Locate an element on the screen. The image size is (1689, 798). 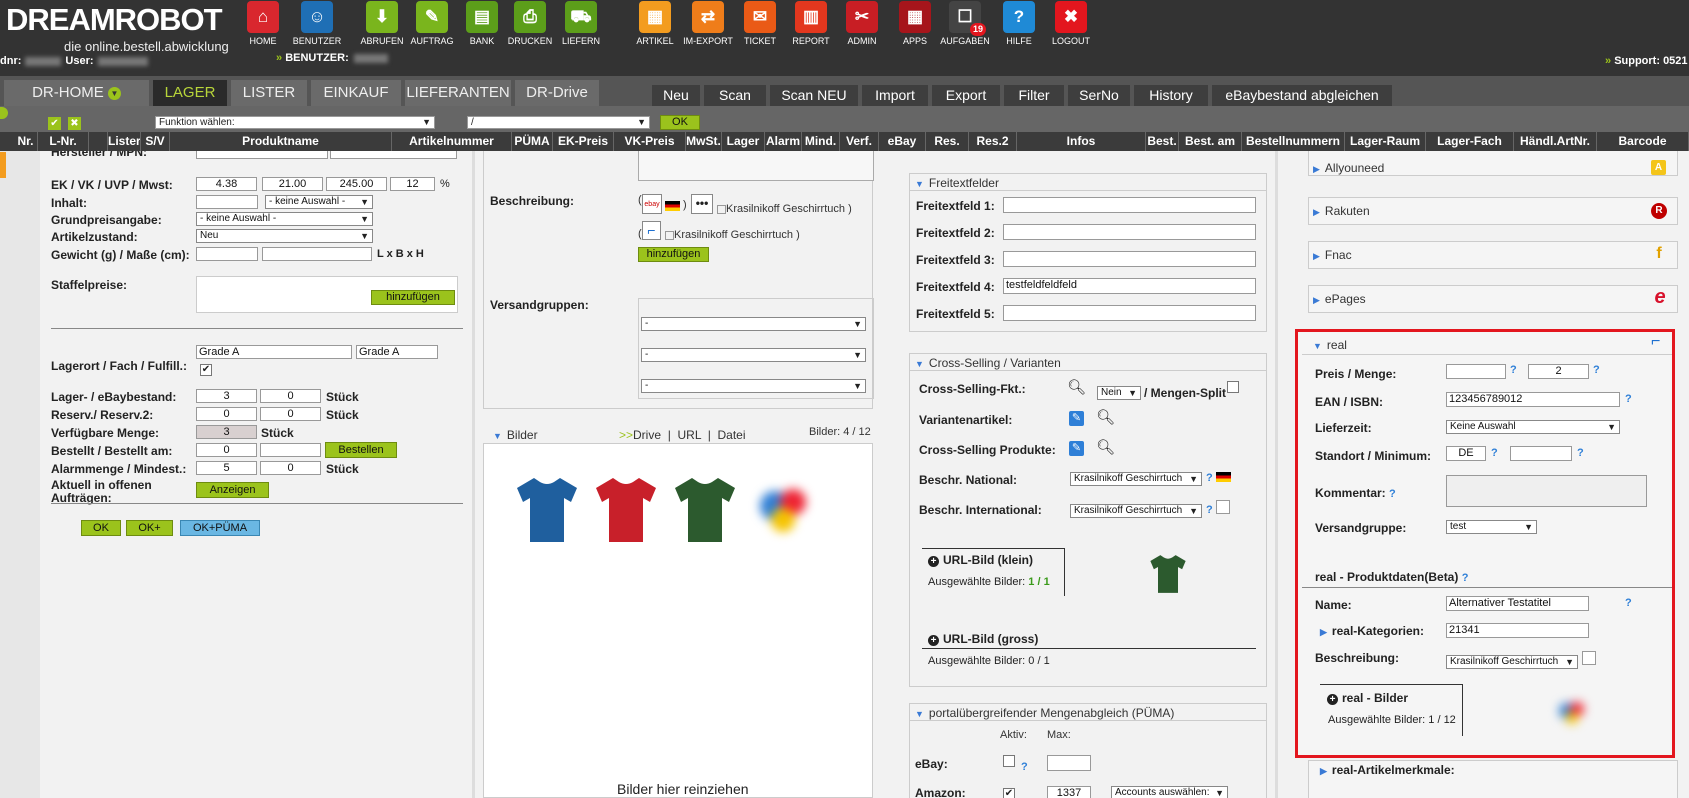
drive-link: Drive is located at coordinates (647, 435).